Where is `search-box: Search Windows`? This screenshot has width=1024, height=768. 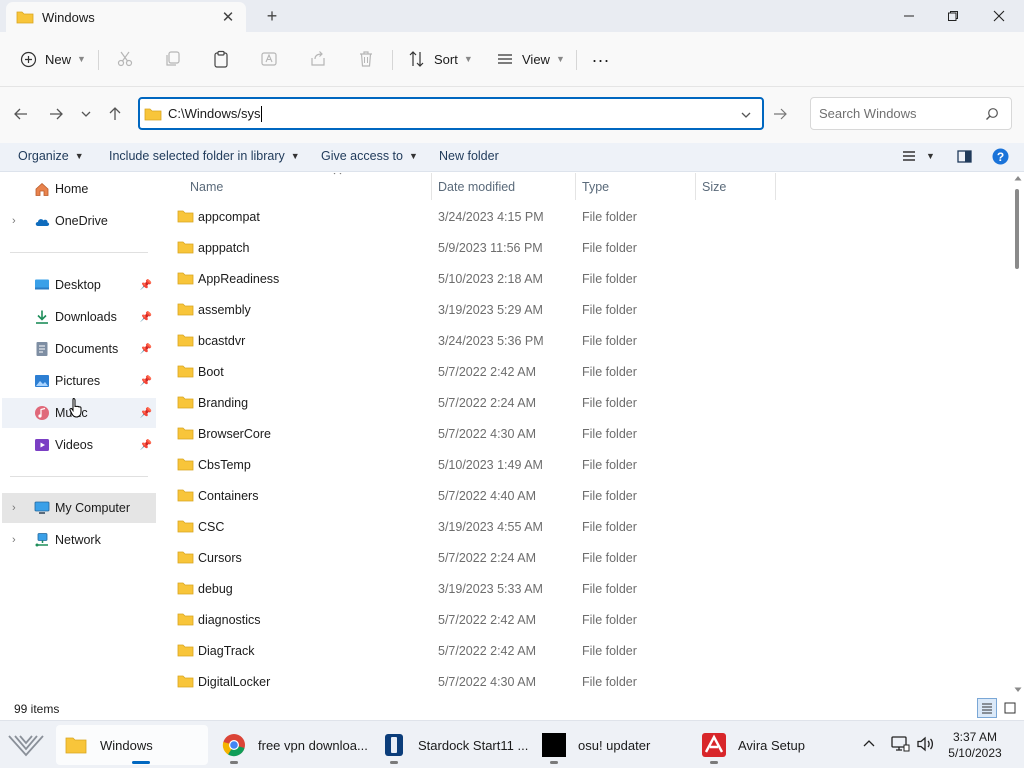
search-box: Search Windows is located at coordinates (911, 113).